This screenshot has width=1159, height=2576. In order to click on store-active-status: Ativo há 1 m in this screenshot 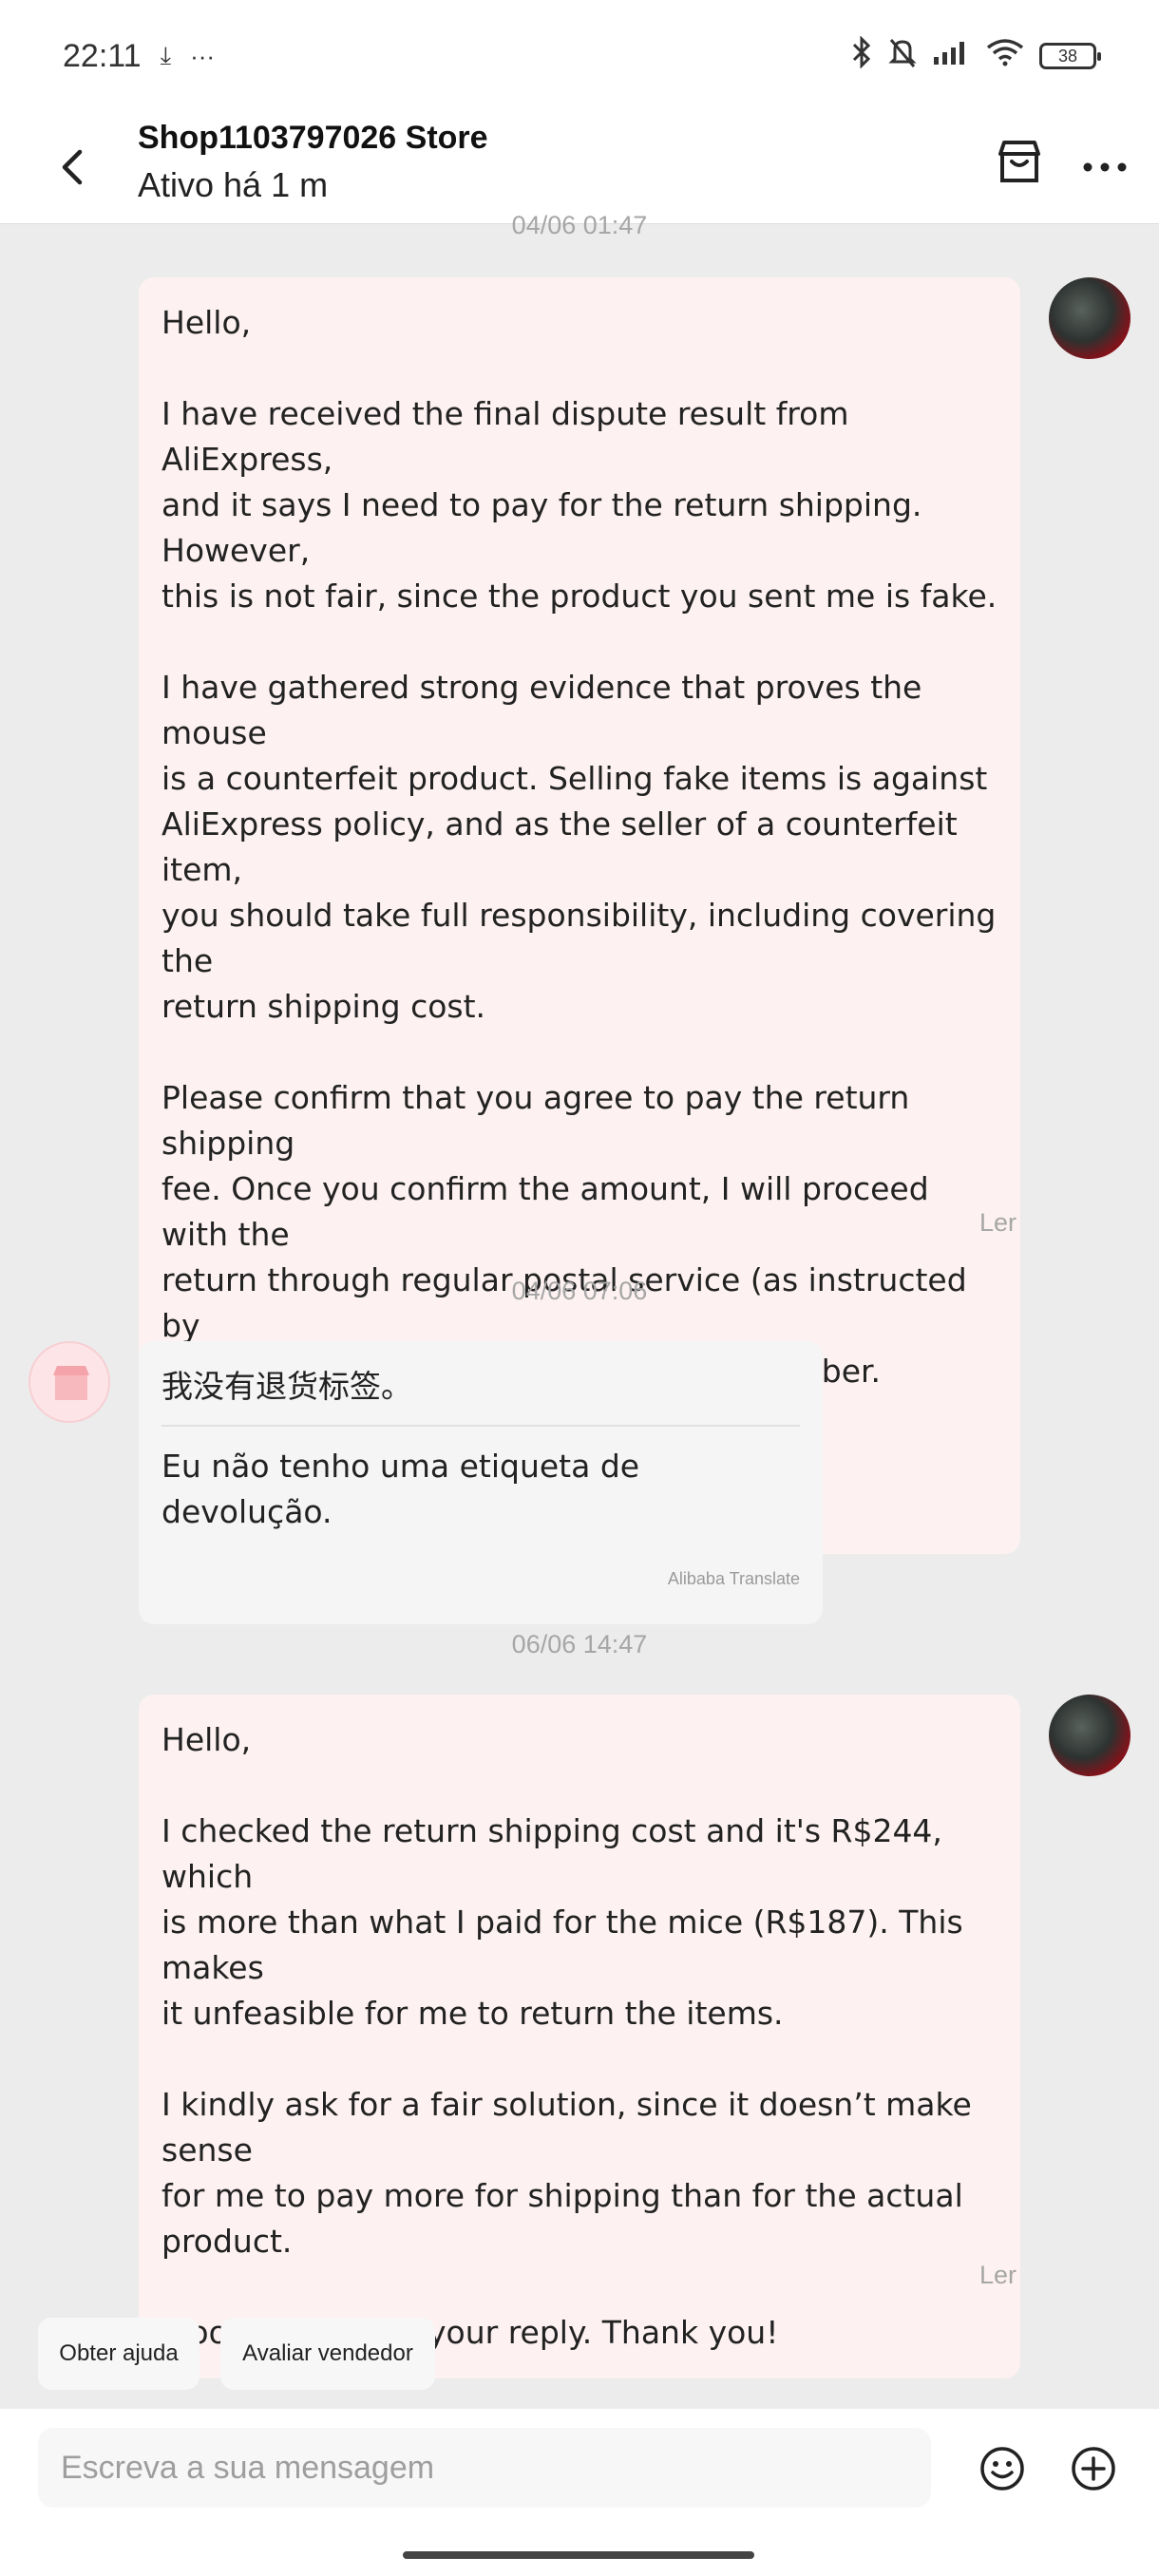, I will do `click(233, 184)`.